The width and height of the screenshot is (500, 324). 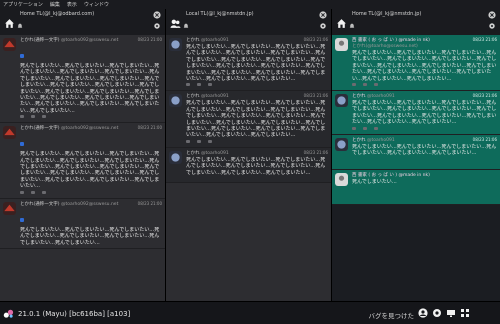 What do you see at coordinates (387, 14) in the screenshot?
I see `column-title: Home TL(@l_kj@nmstdn.jp)` at bounding box center [387, 14].